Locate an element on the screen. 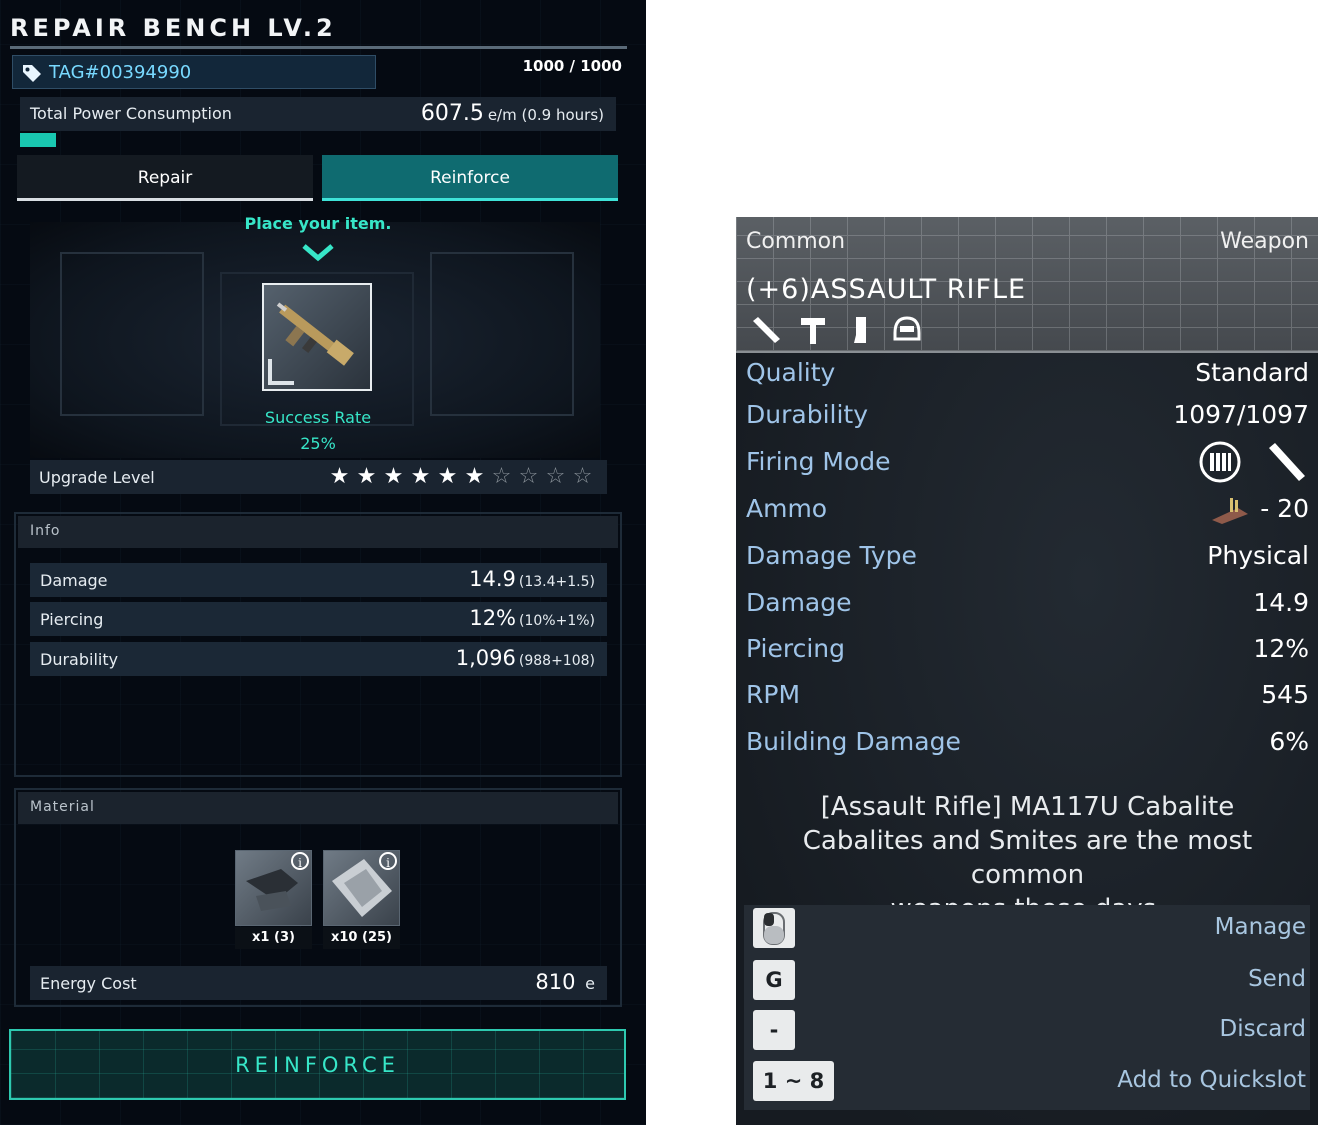 Image resolution: width=1318 pixels, height=1125 pixels. stat-detail: (13.4+1.5) is located at coordinates (556, 582).